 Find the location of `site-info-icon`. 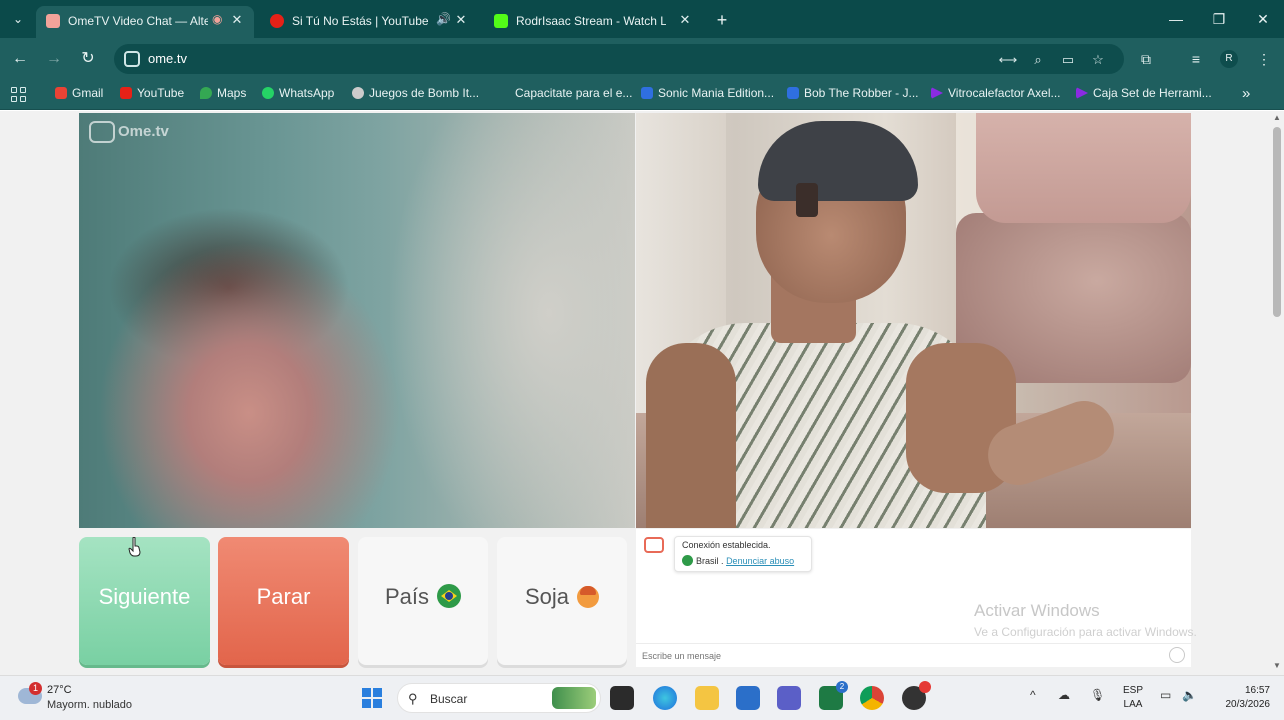

site-info-icon is located at coordinates (132, 59).